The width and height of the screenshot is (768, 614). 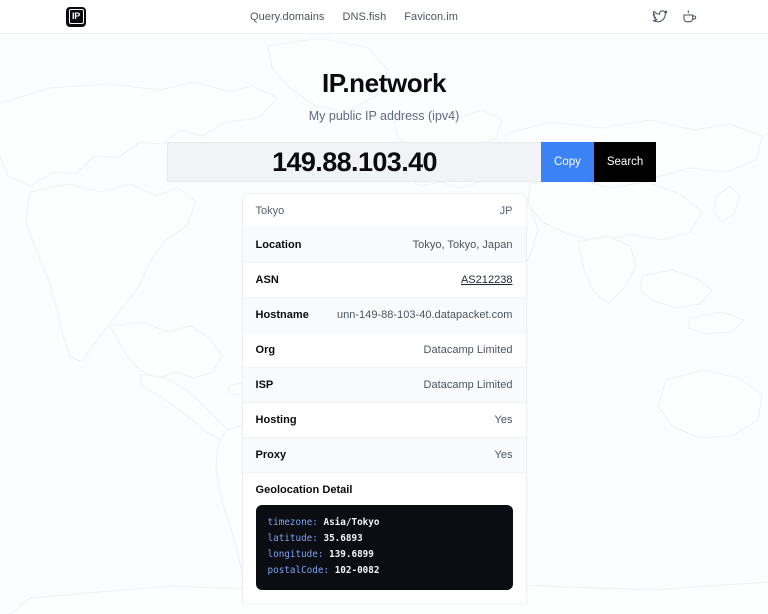 What do you see at coordinates (270, 211) in the screenshot?
I see `card-city: Tokyo` at bounding box center [270, 211].